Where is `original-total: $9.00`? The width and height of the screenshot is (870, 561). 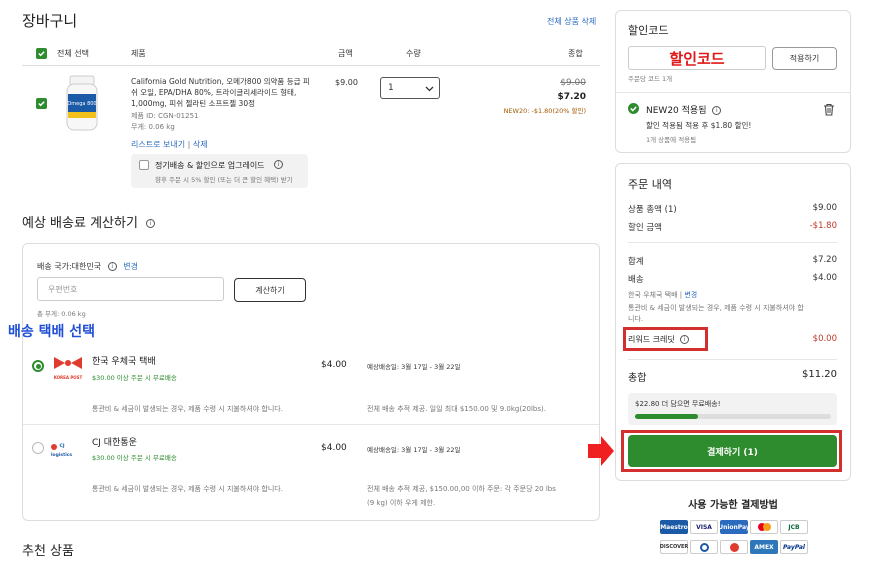
original-total: $9.00 is located at coordinates (573, 83).